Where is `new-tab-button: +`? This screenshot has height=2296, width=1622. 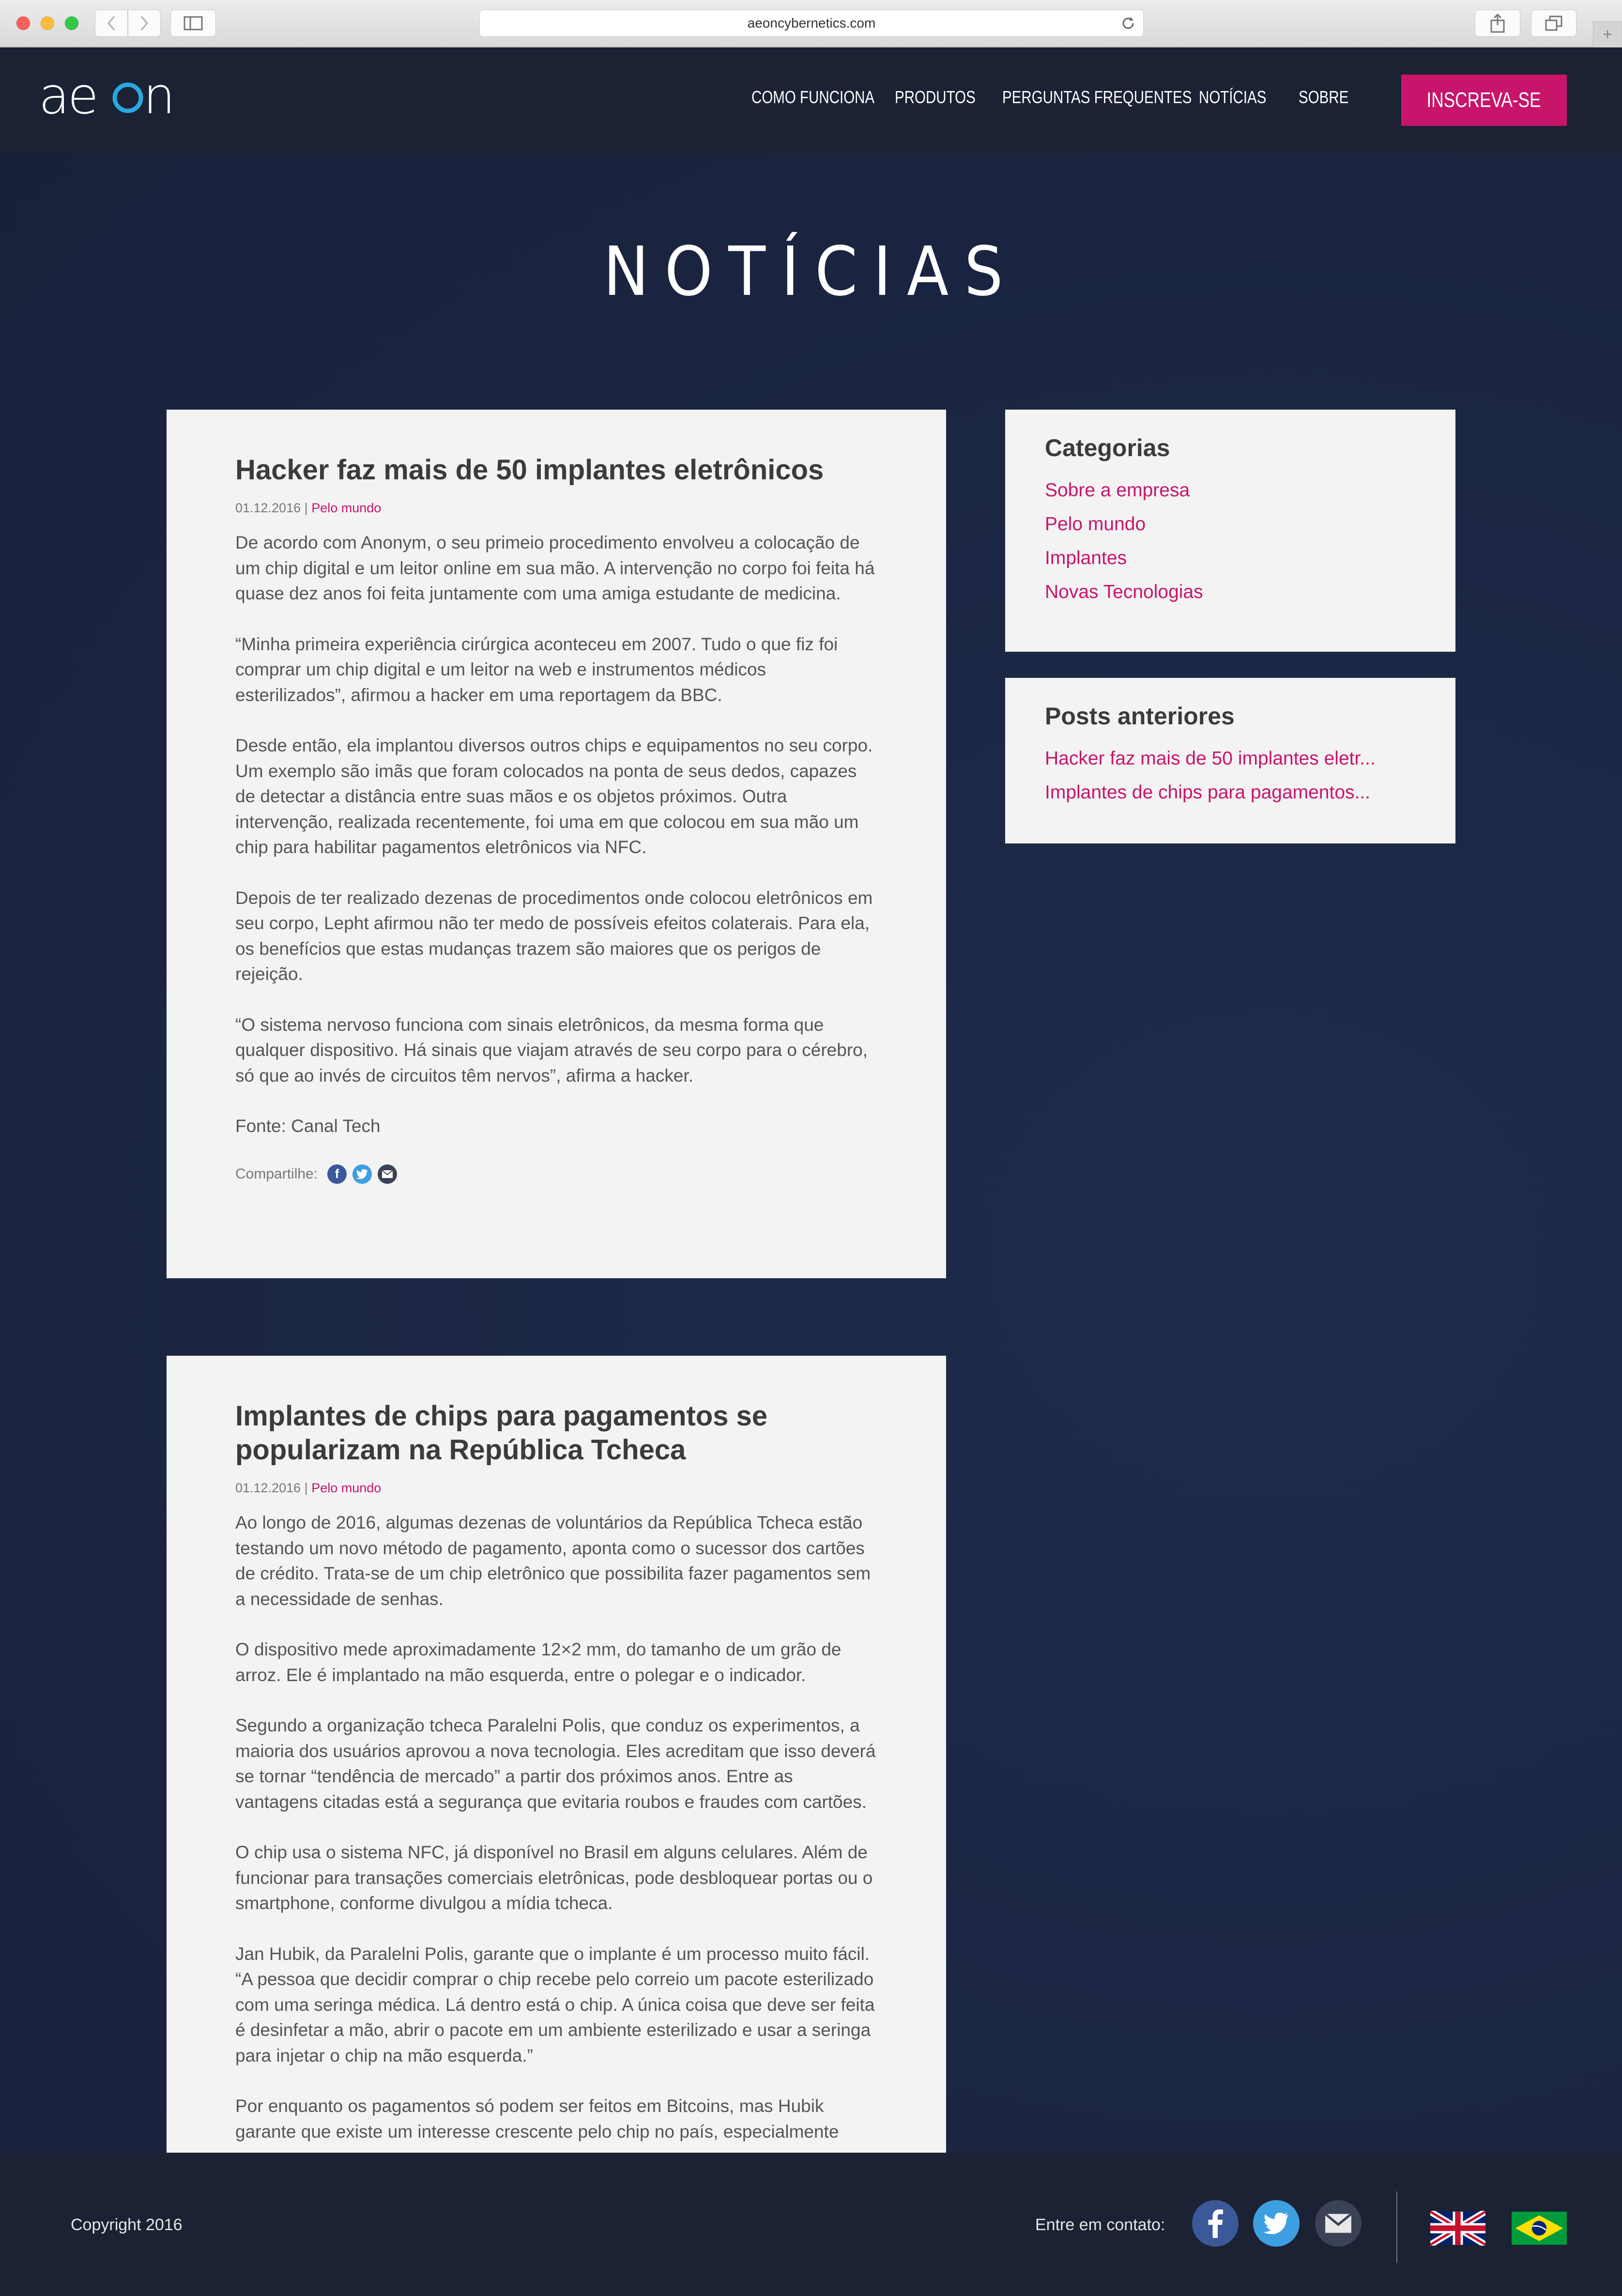 new-tab-button: + is located at coordinates (1607, 34).